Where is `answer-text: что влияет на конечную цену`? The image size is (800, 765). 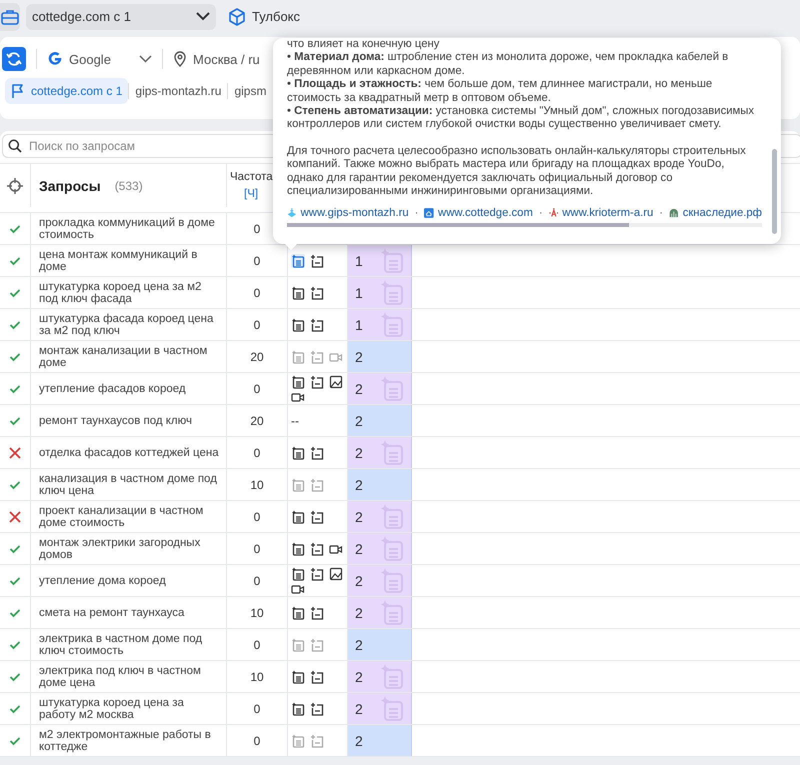 answer-text: что влияет на конечную цену is located at coordinates (363, 45).